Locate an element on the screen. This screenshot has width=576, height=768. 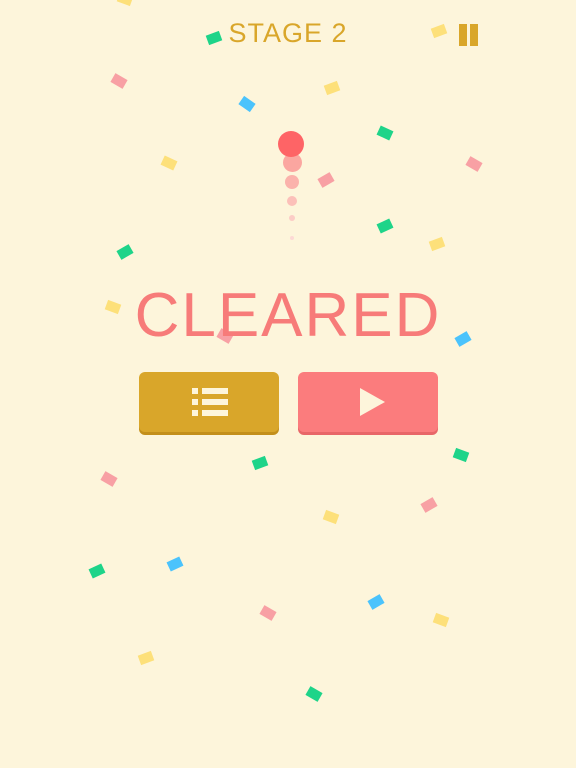
play-icon is located at coordinates (372, 402).